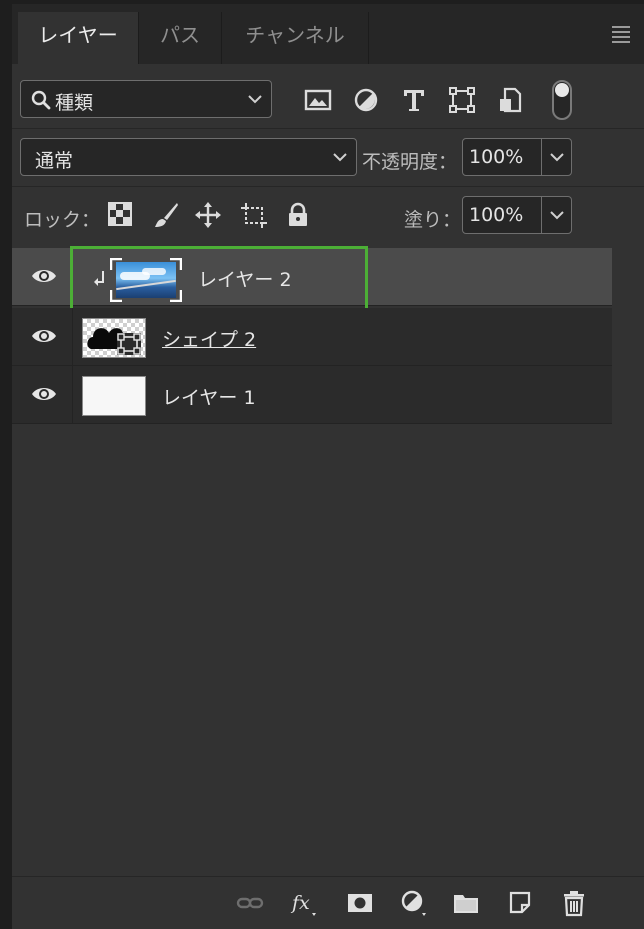  I want to click on adjustment-filter-icon, so click(366, 100).